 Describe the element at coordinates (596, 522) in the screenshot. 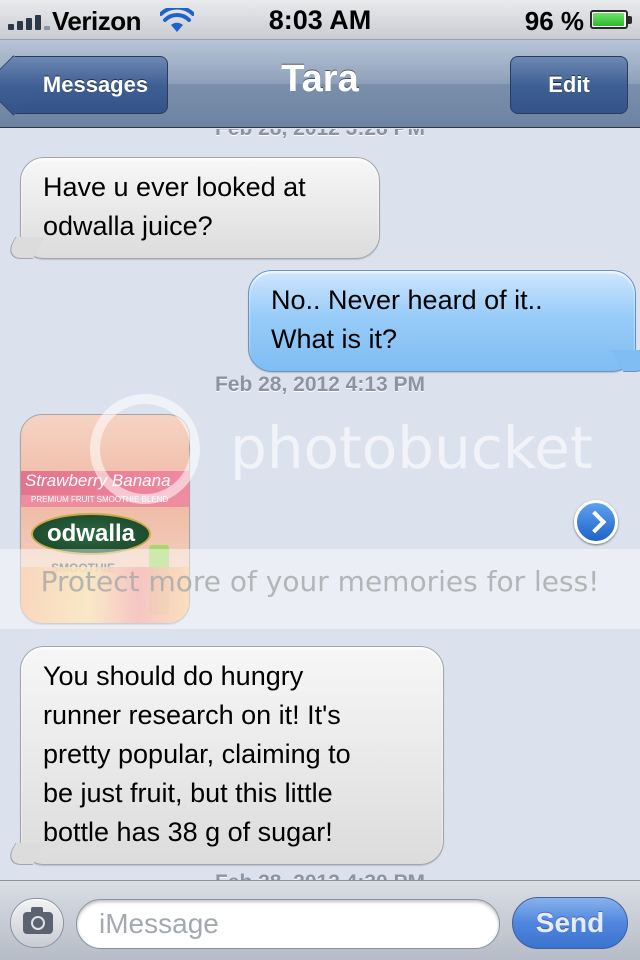

I see `forward-chevron-icon` at that location.